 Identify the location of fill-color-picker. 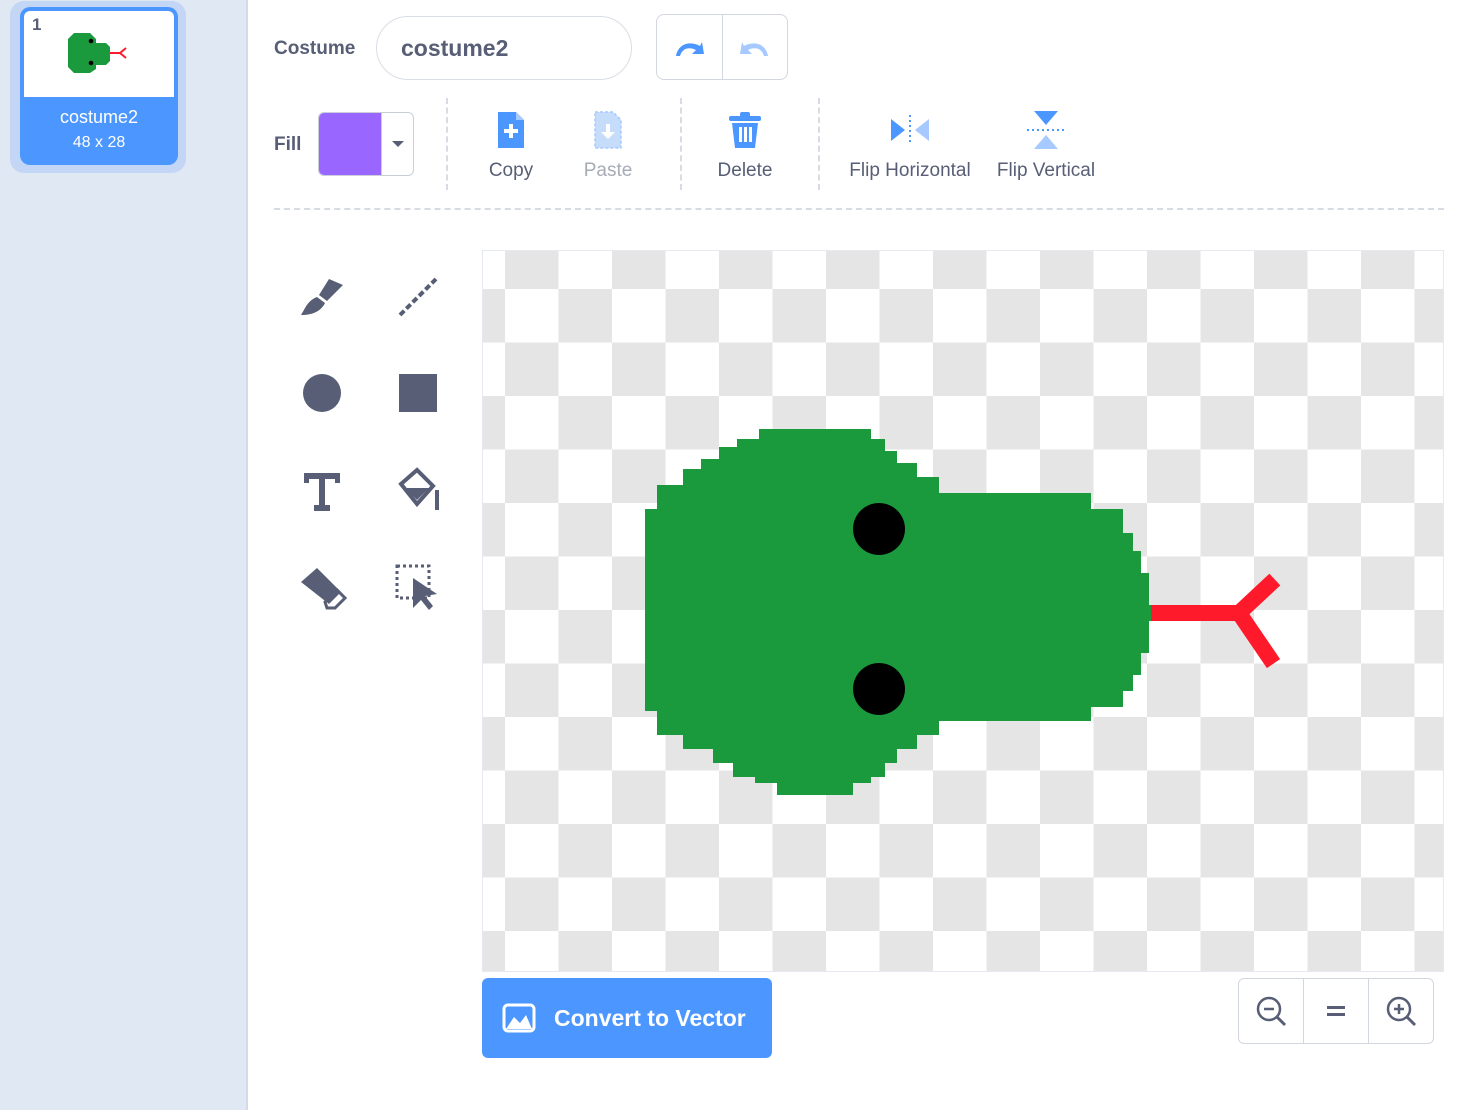
(366, 144).